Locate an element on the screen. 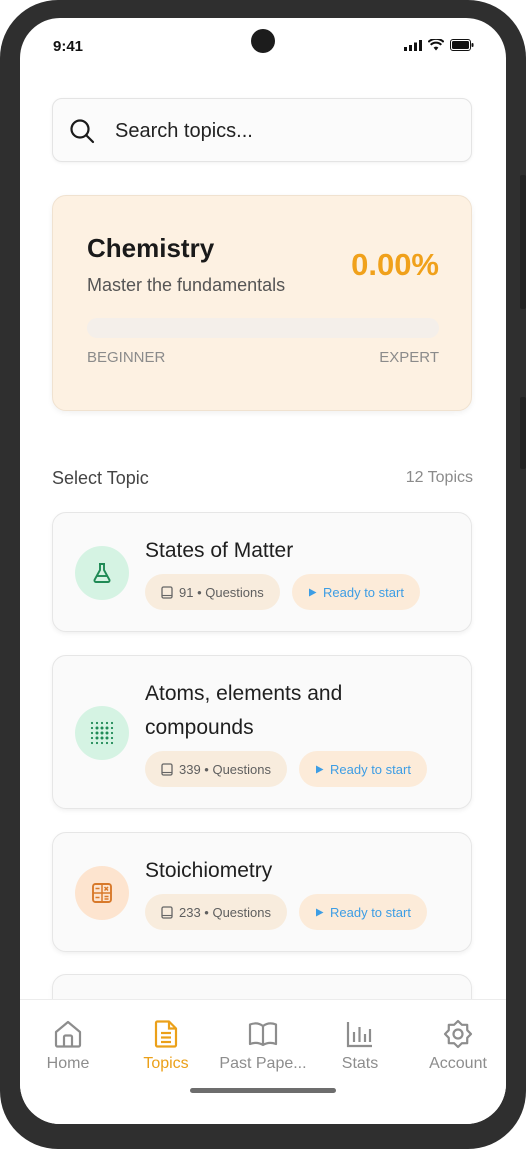  nav-home-label: Home is located at coordinates (68, 1063).